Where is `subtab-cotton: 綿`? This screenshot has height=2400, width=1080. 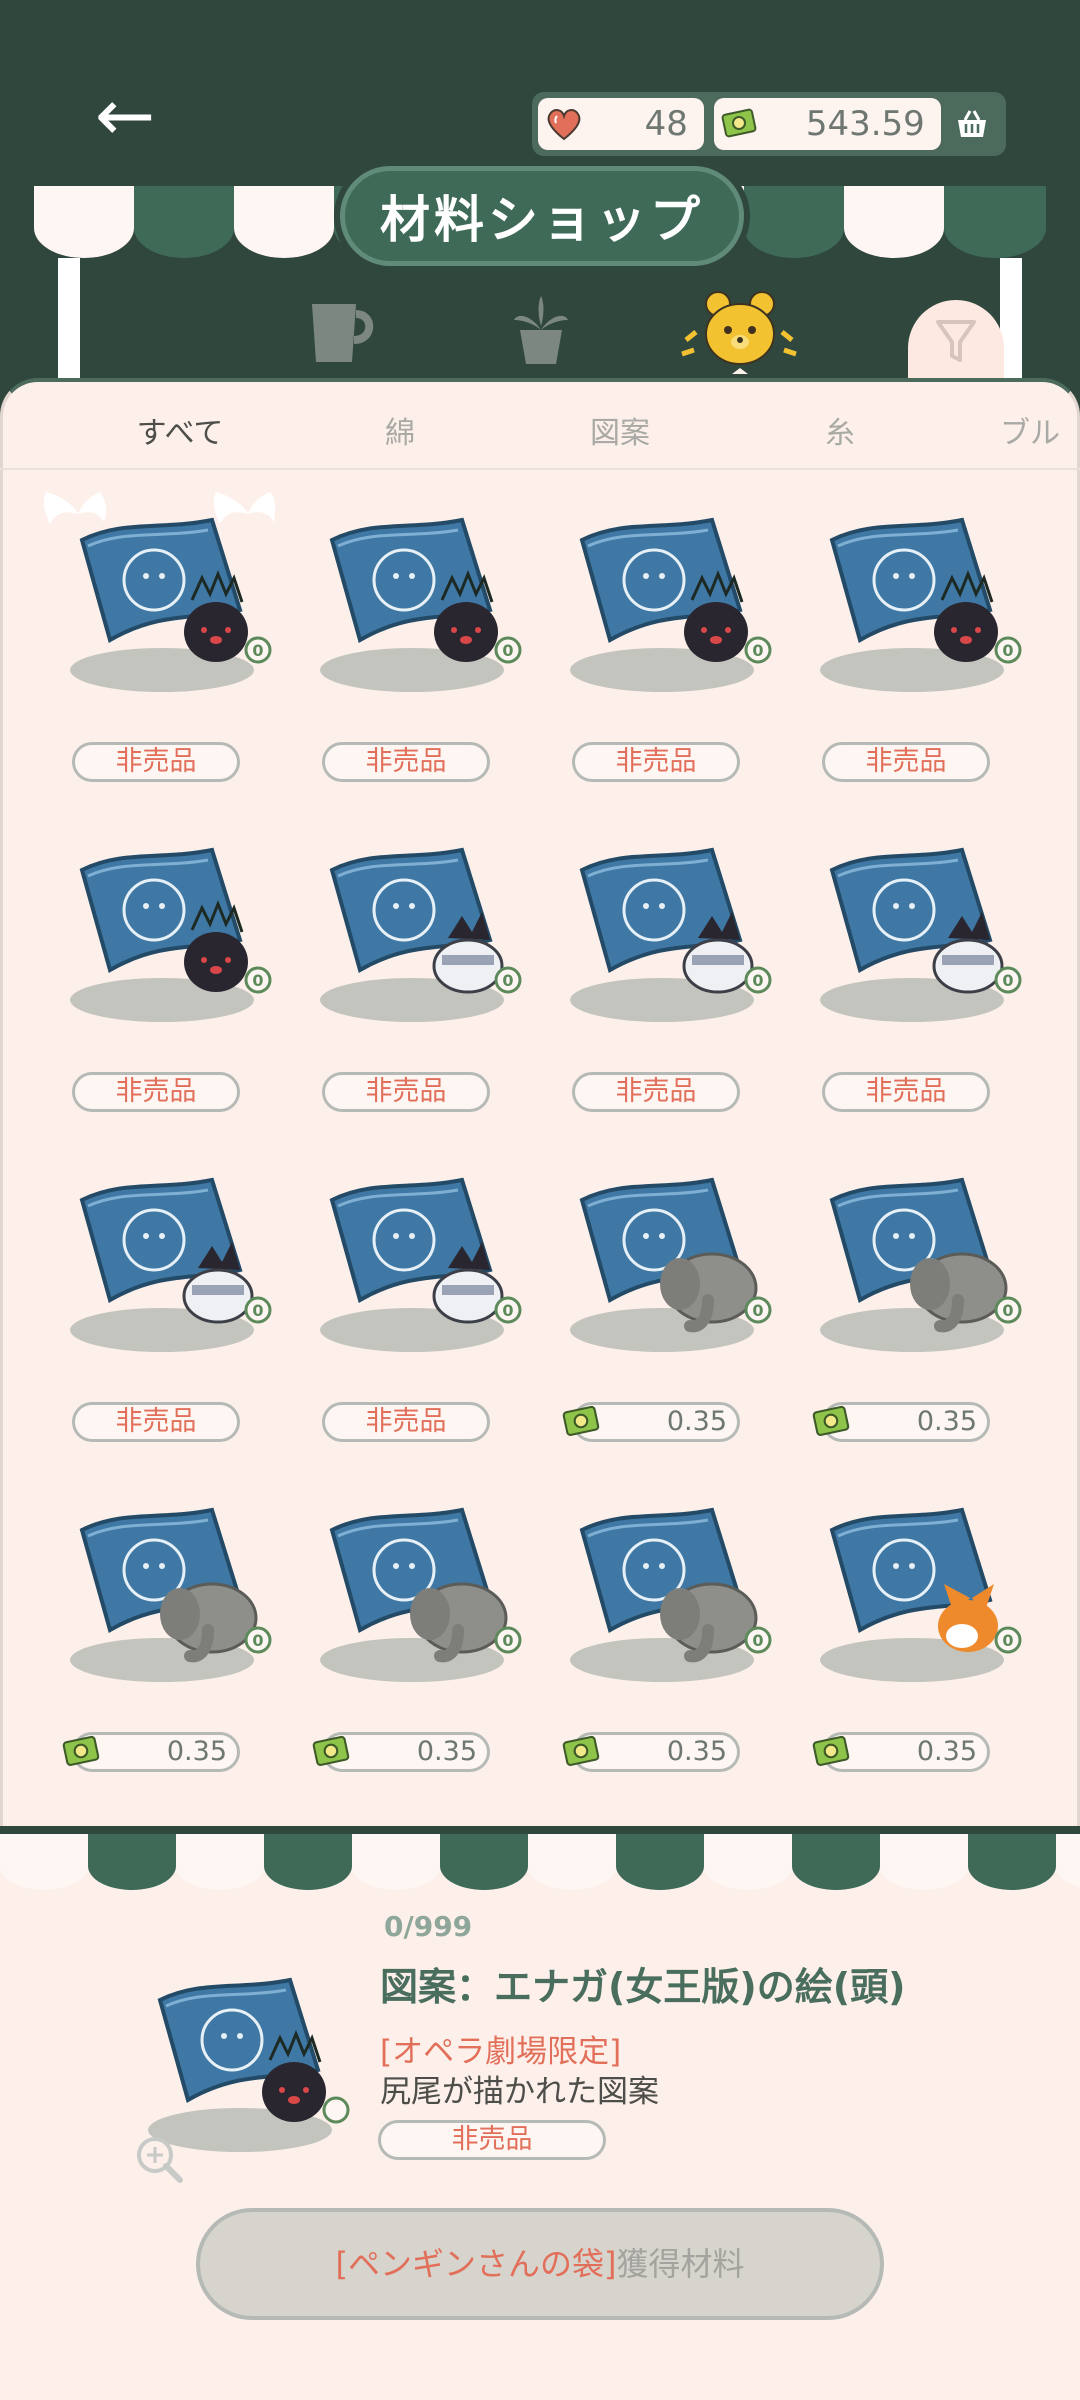
subtab-cotton: 綿 is located at coordinates (400, 434).